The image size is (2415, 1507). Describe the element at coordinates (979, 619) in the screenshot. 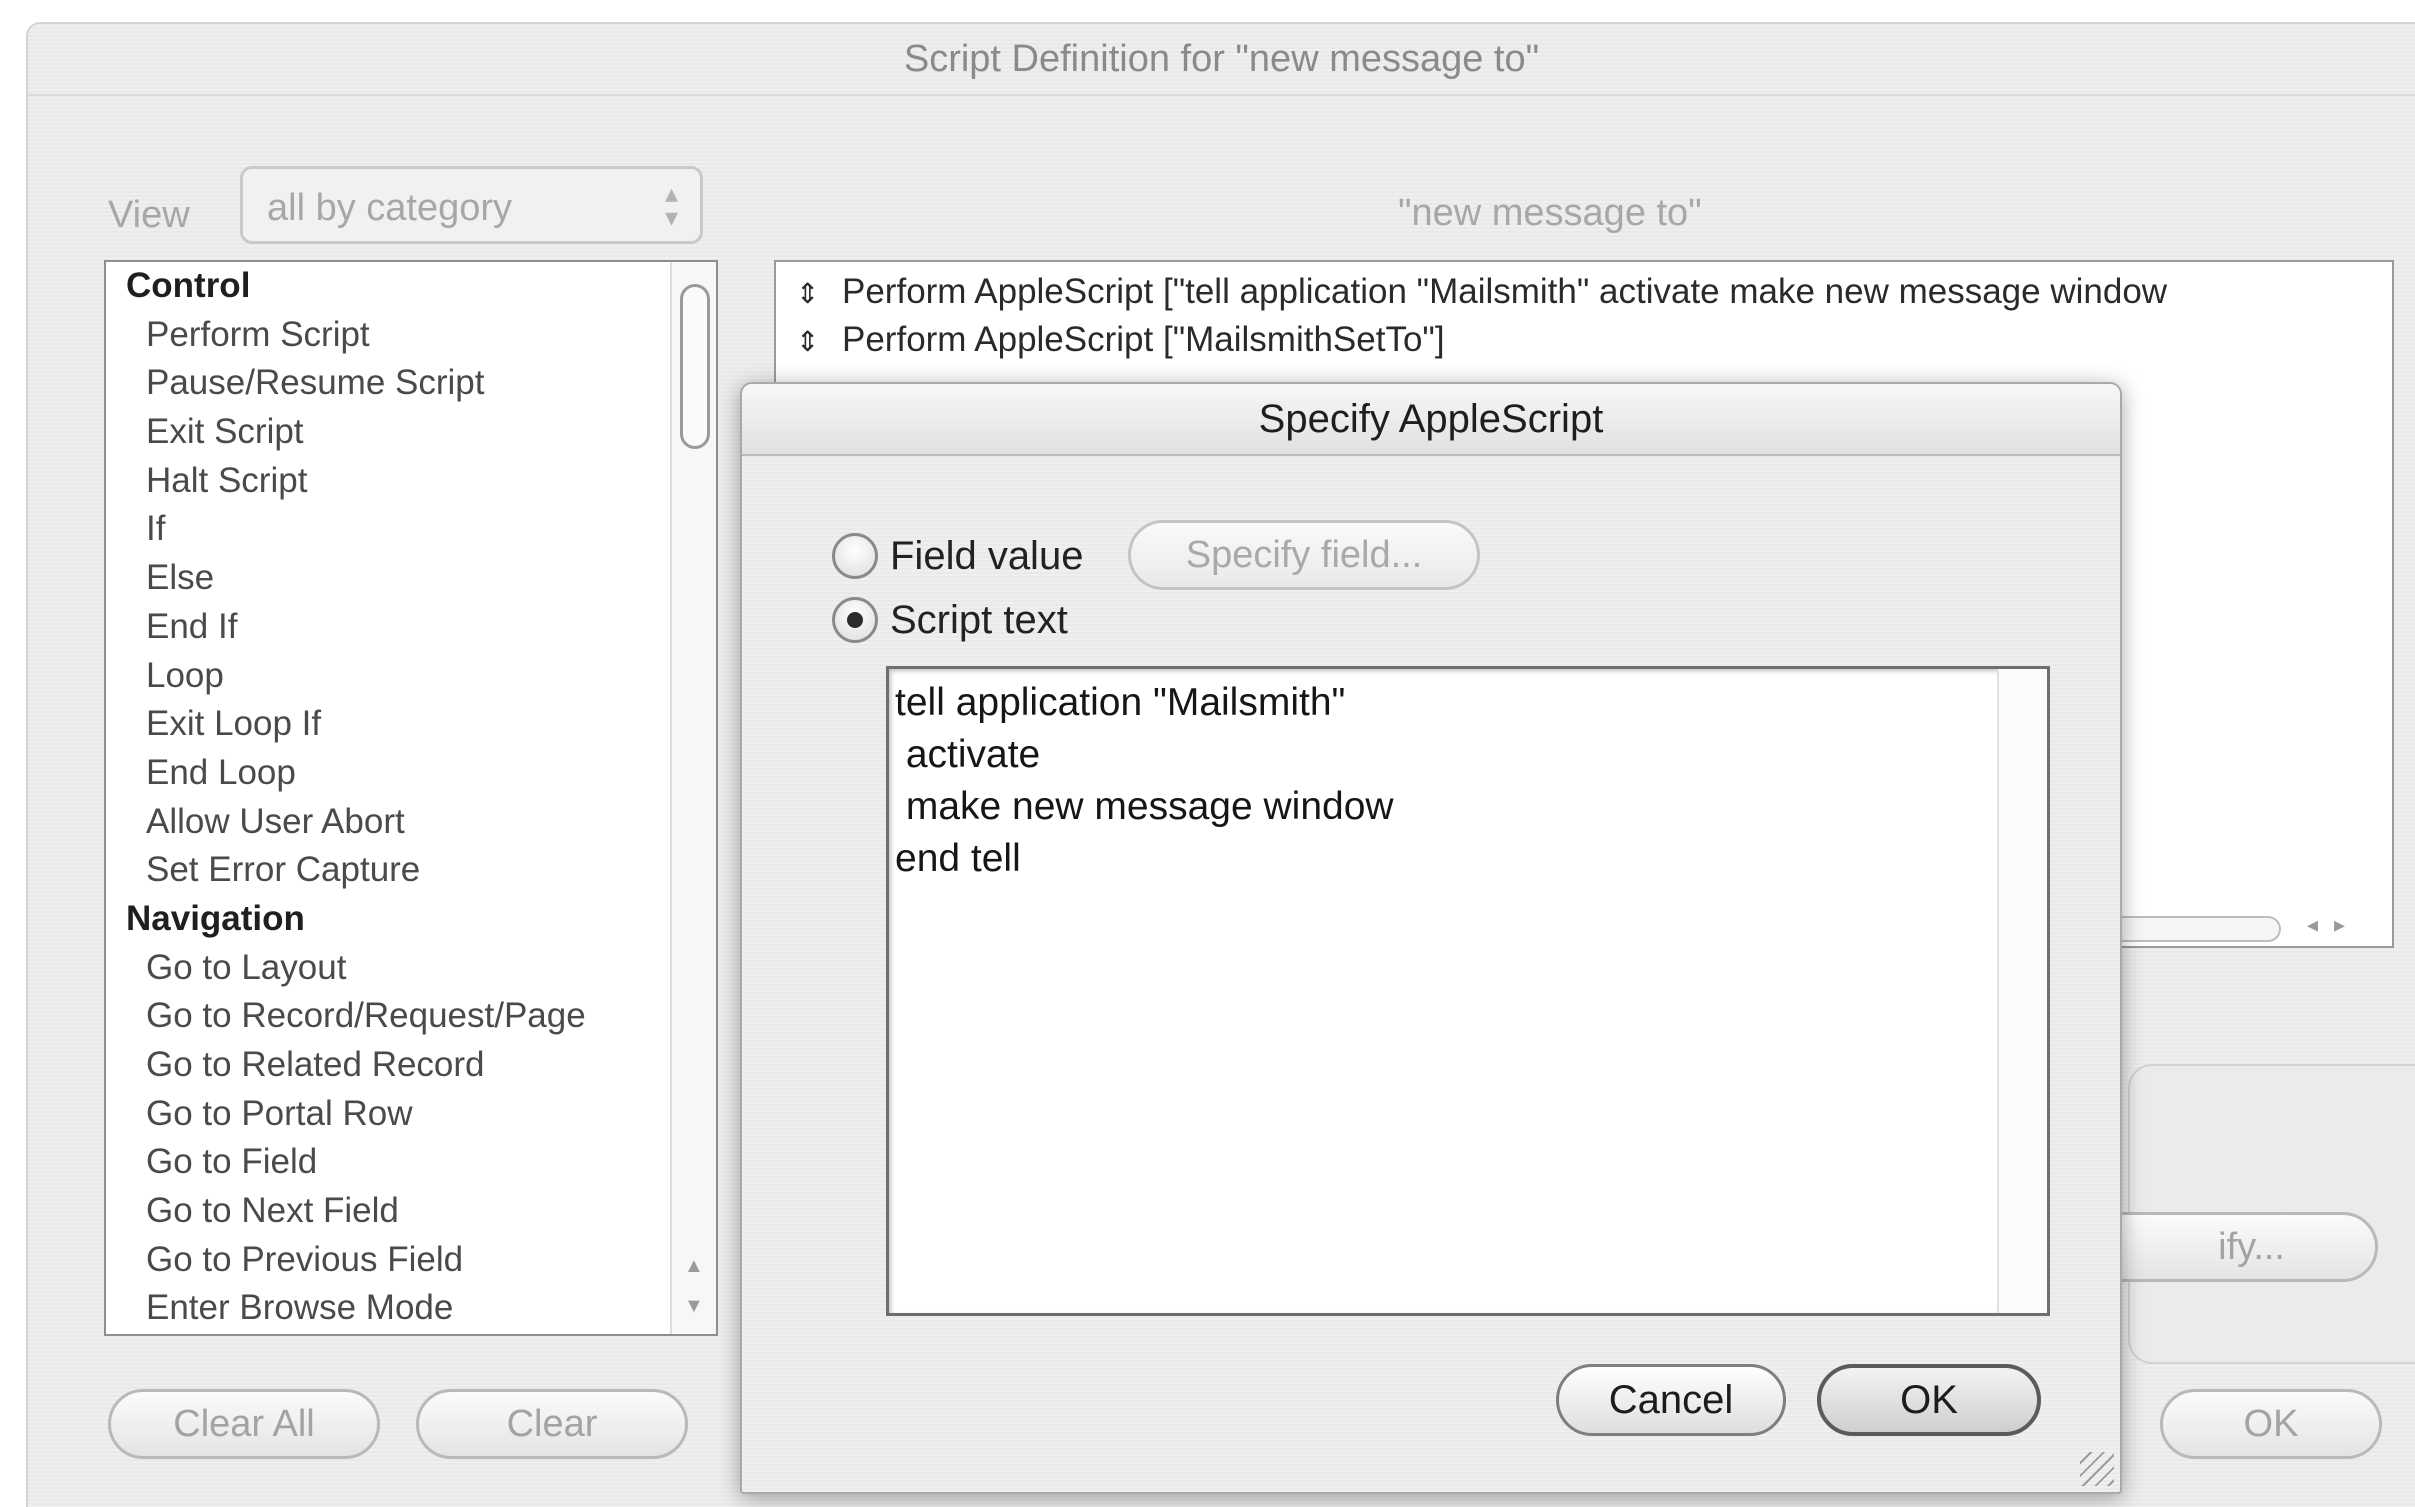

I see `script-text-label: Script text` at that location.